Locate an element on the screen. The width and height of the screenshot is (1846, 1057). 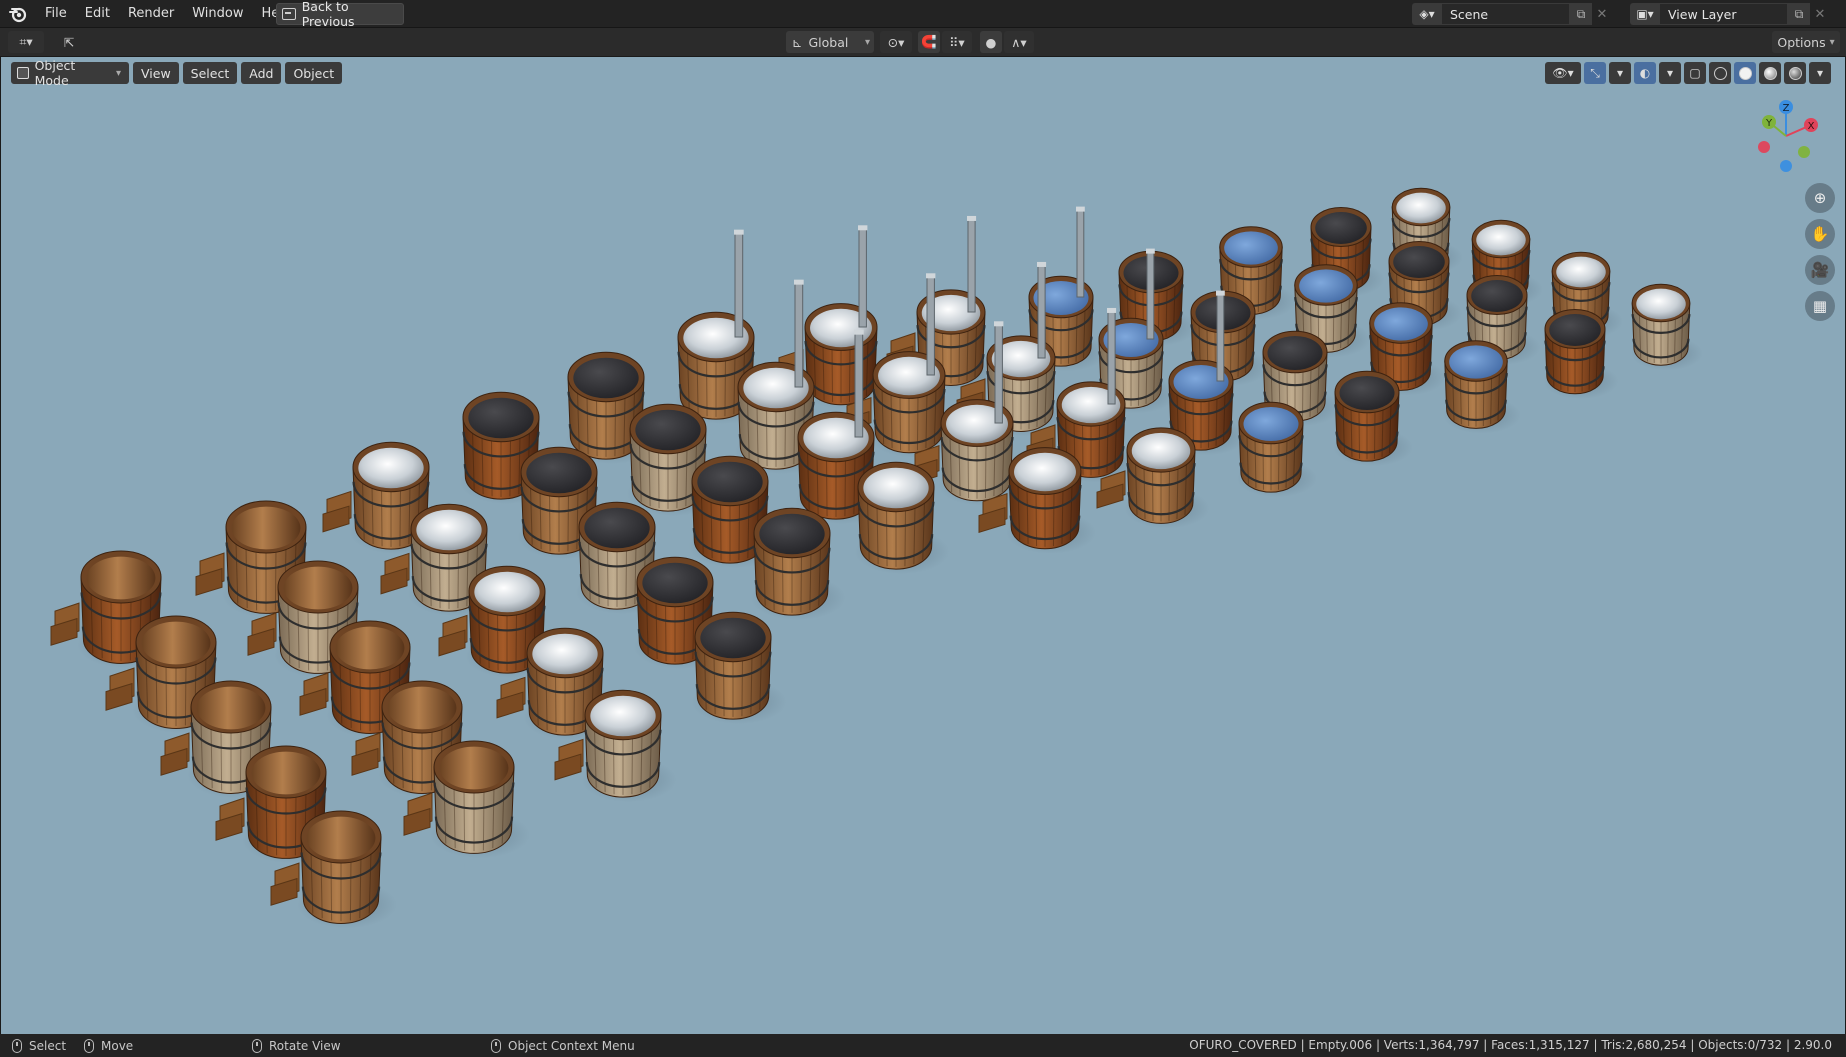
blender-logo-icon is located at coordinates (18, 14).